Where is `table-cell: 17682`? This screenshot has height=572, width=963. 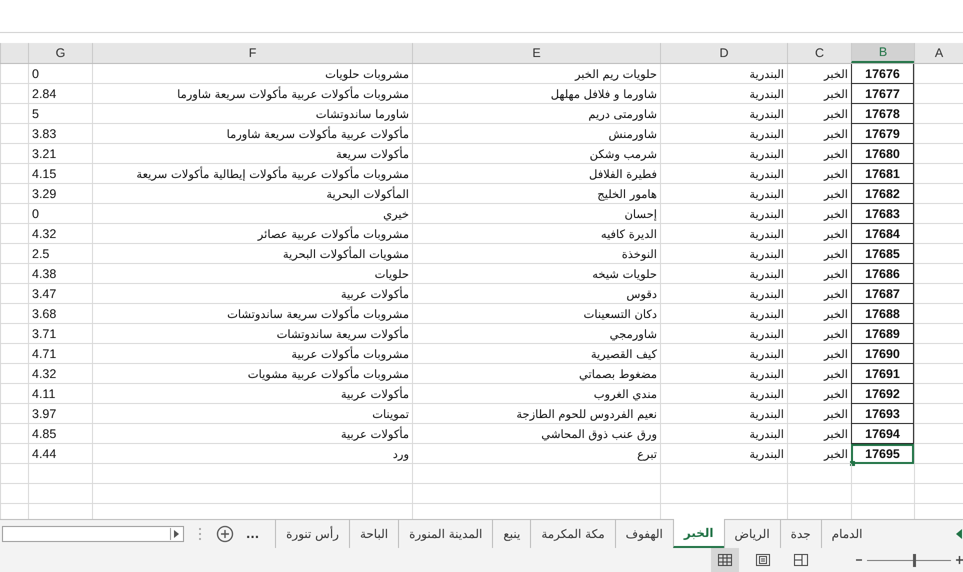
table-cell: 17682 is located at coordinates (882, 194).